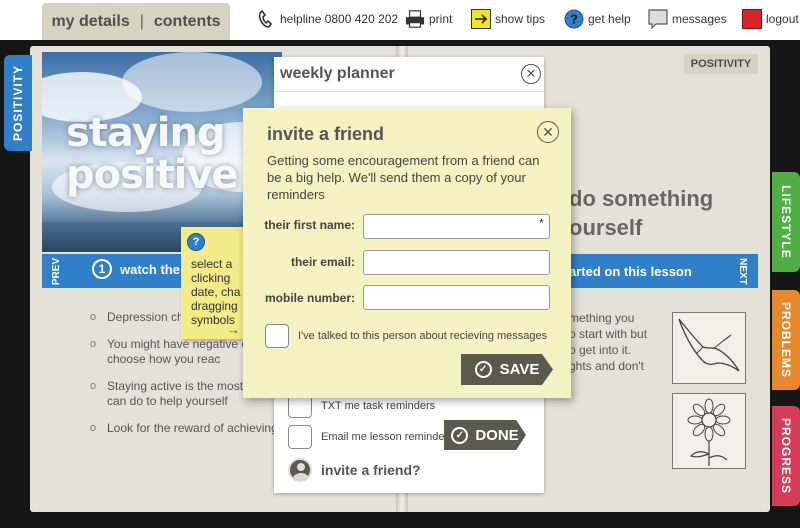 The width and height of the screenshot is (800, 528). I want to click on prev-label: PREV, so click(57, 271).